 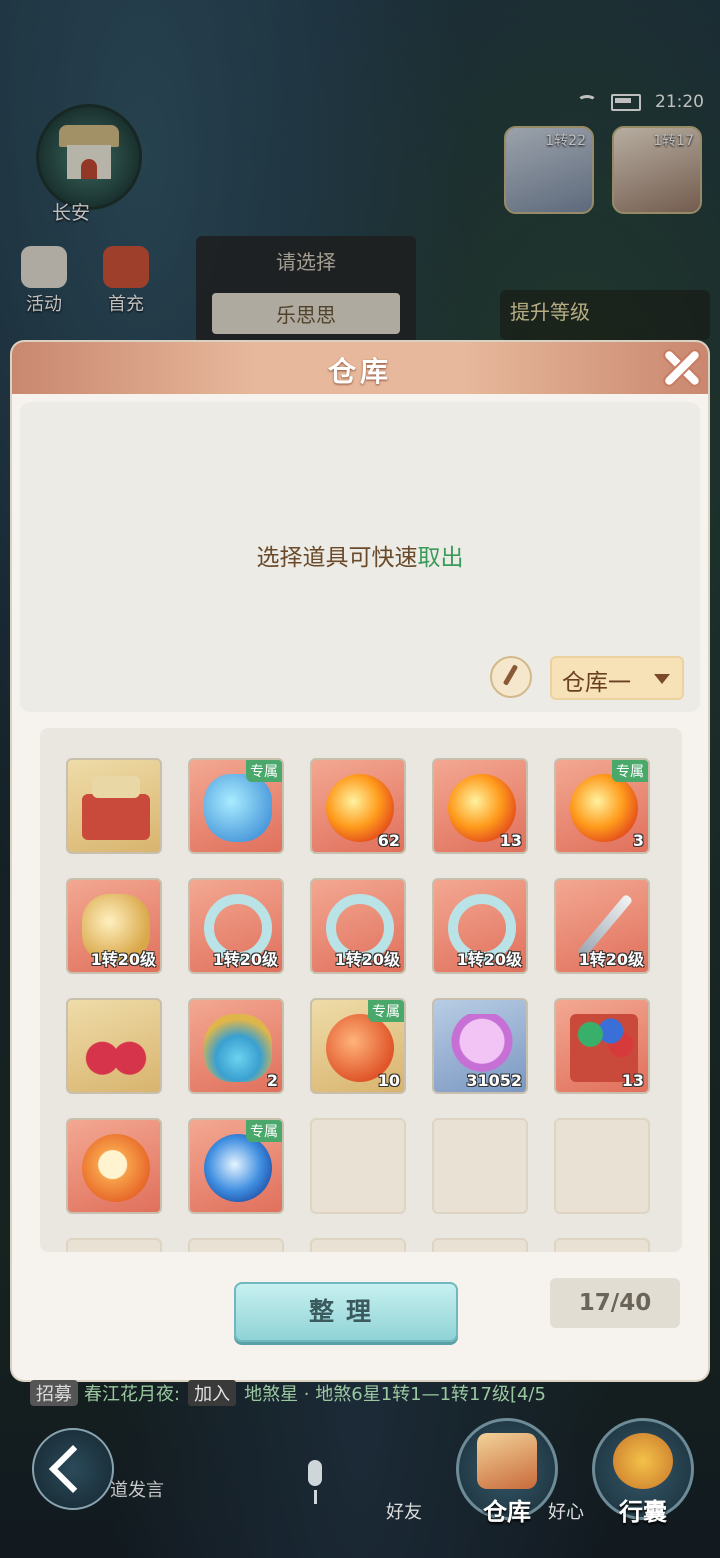 I want to click on swirl-orb-icon, so click(x=238, y=1168).